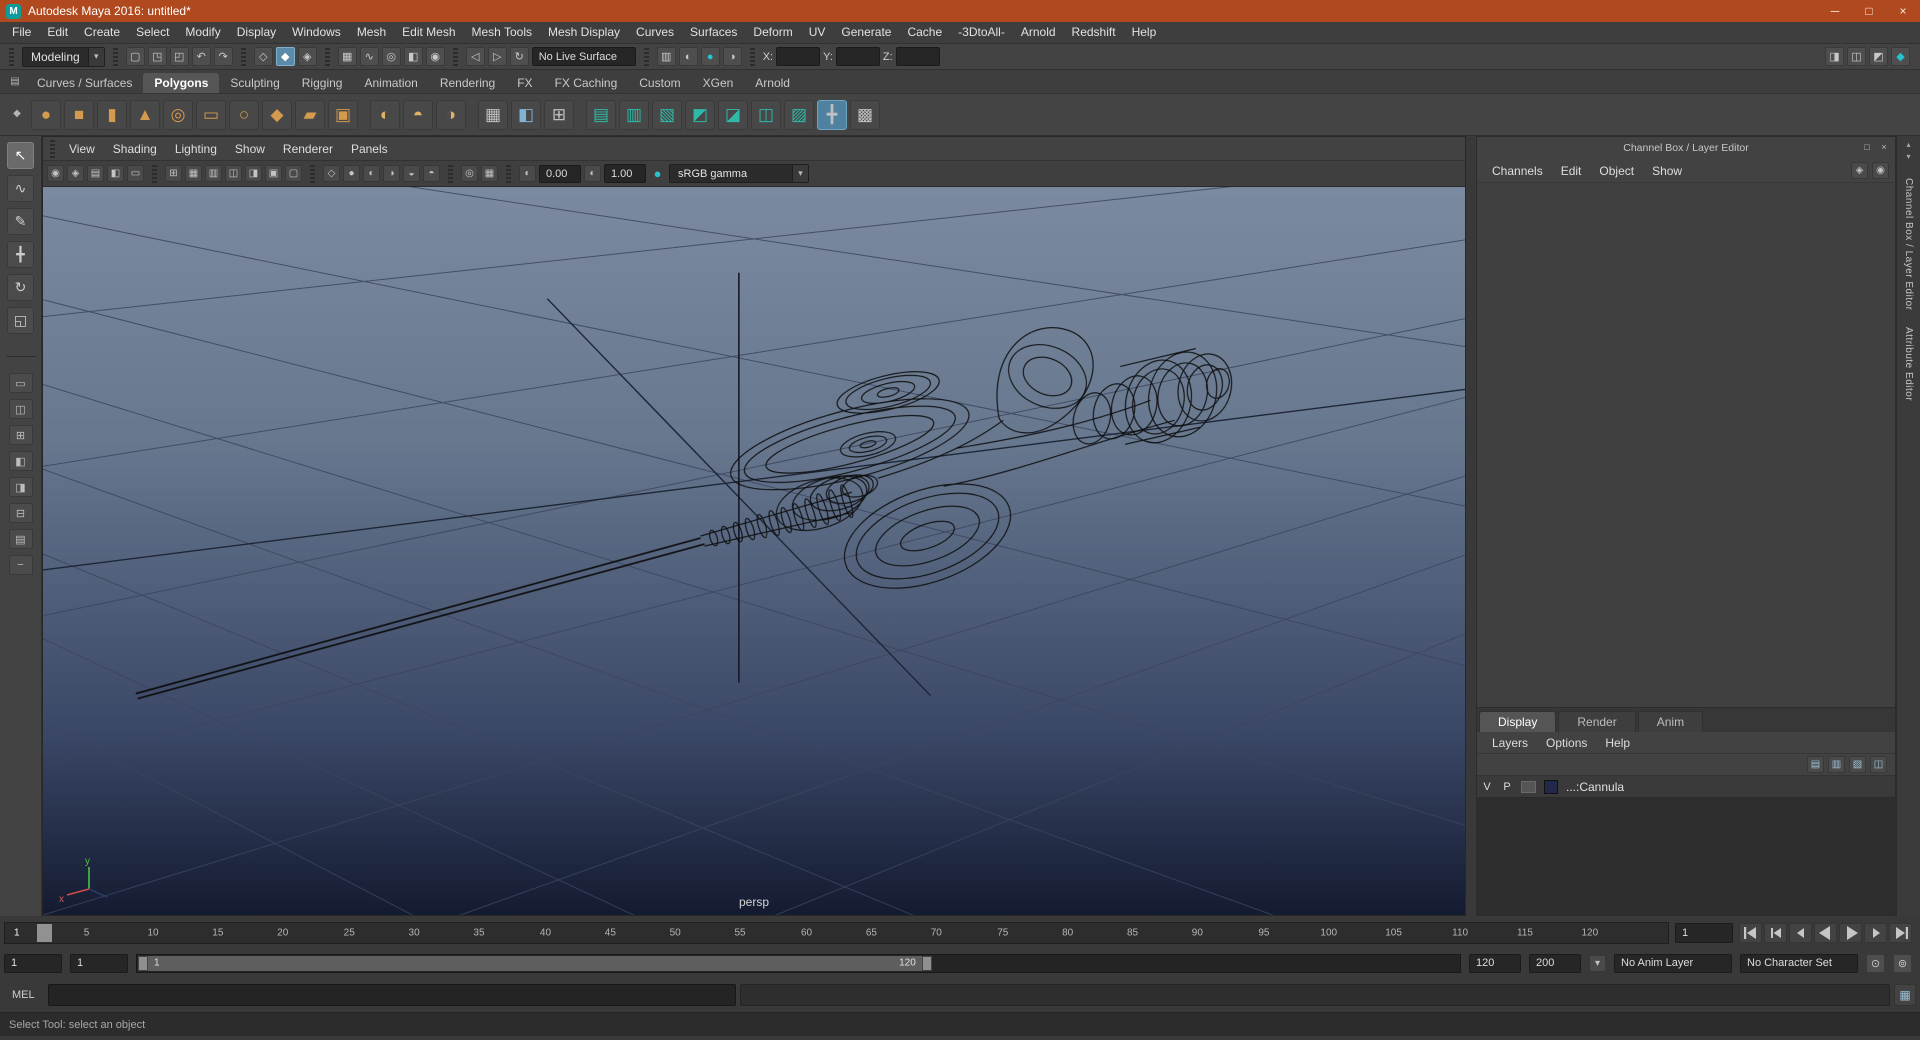  What do you see at coordinates (917, 56) in the screenshot?
I see `z-coord-input` at bounding box center [917, 56].